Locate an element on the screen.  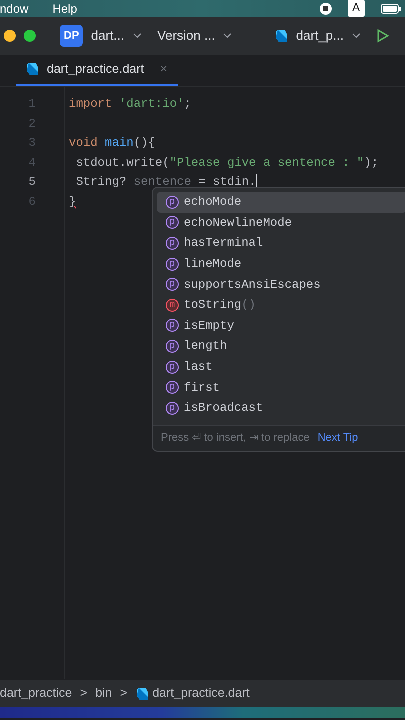
completion-item: p last is located at coordinates (281, 367).